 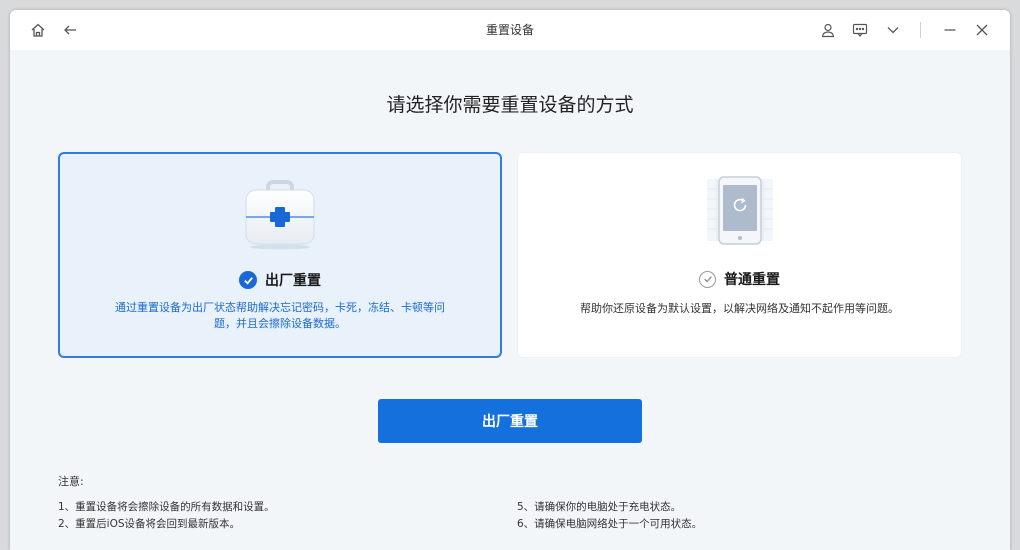 What do you see at coordinates (166, 507) in the screenshot?
I see `note-item: 1、重置设备将会擦除设备的所有数据和设置。` at bounding box center [166, 507].